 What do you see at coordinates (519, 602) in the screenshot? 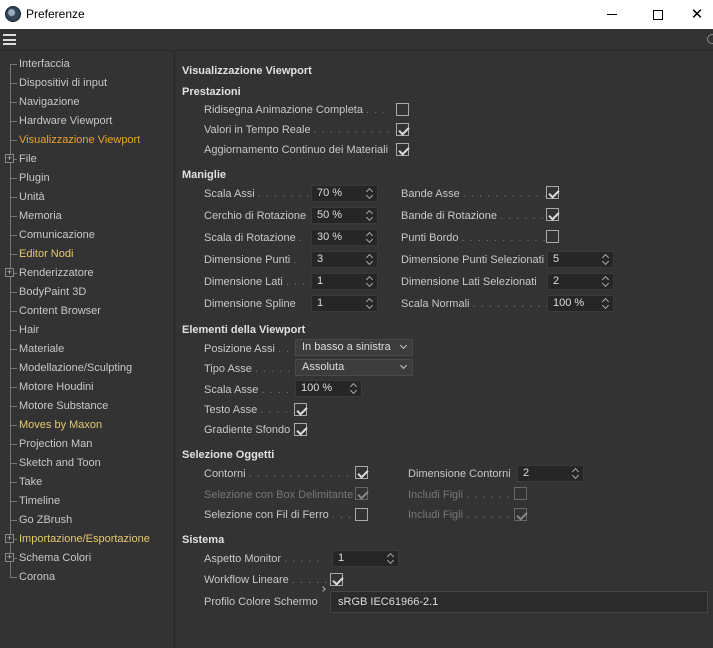
I see `profilo-colore-field: sRGB IEC61966-2.1` at bounding box center [519, 602].